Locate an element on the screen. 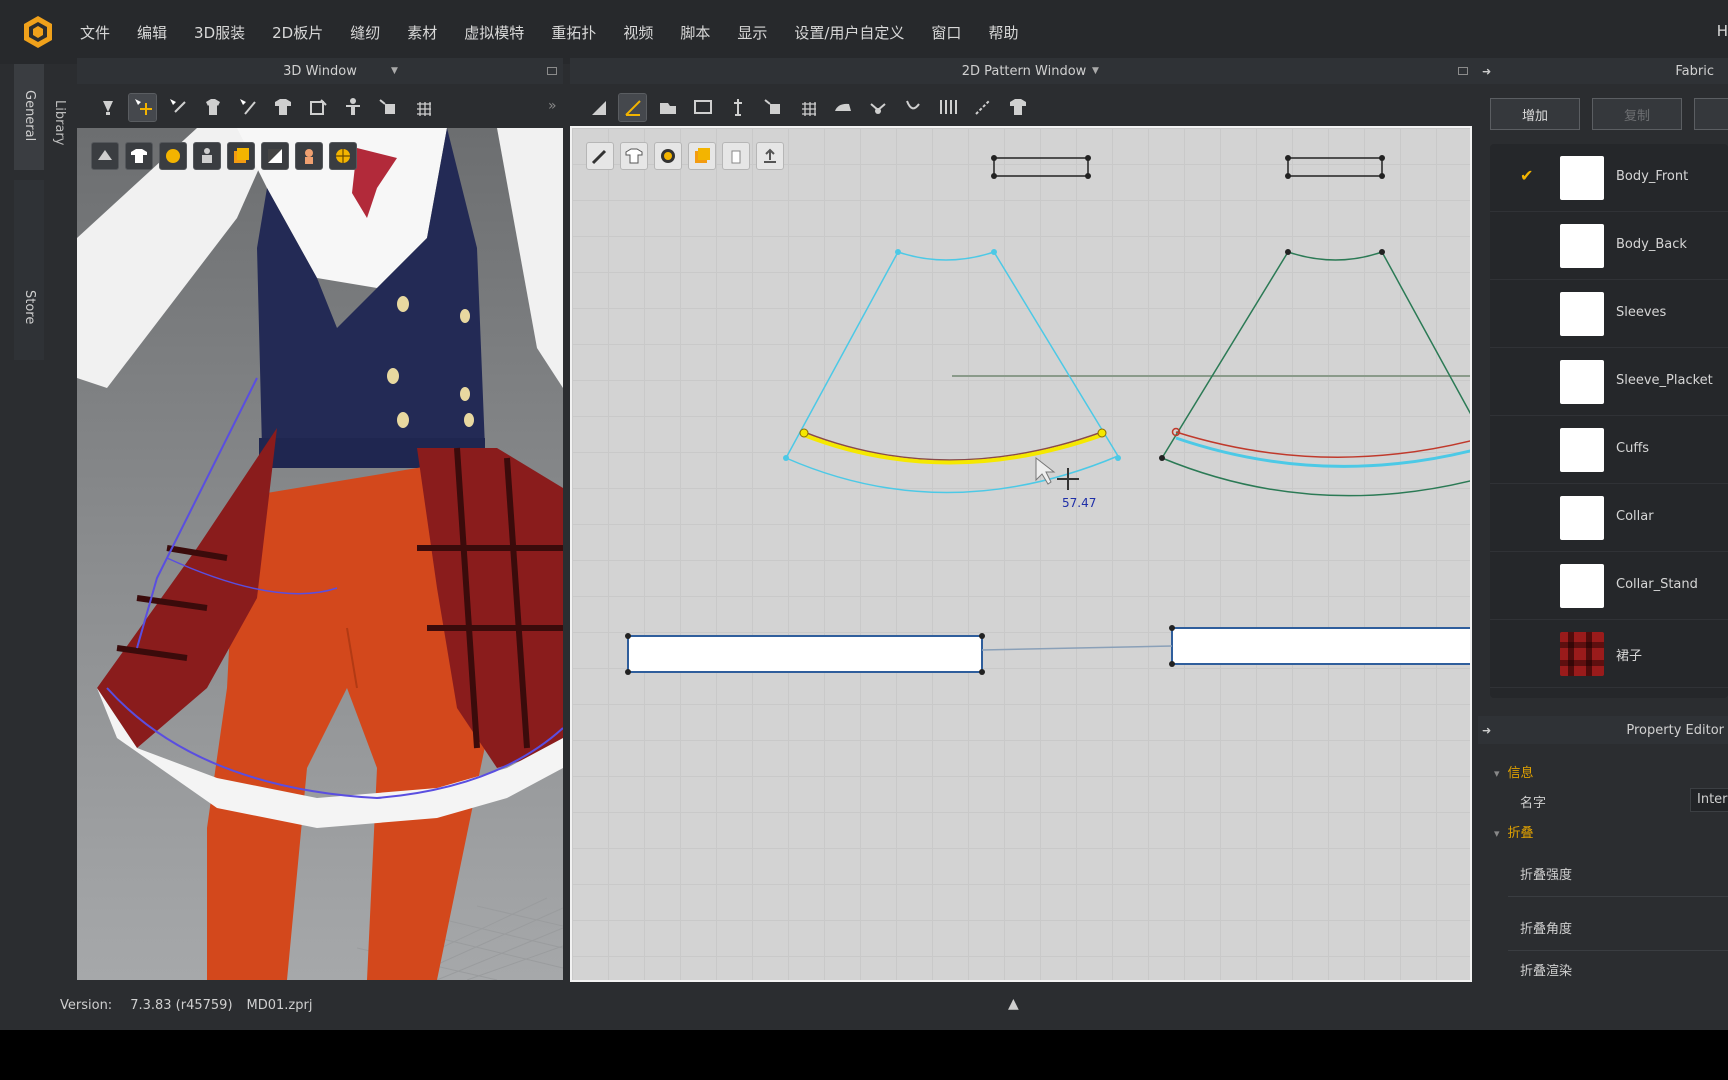 The image size is (1728, 1080). menu-3d-garment: 3D服装 is located at coordinates (219, 32).